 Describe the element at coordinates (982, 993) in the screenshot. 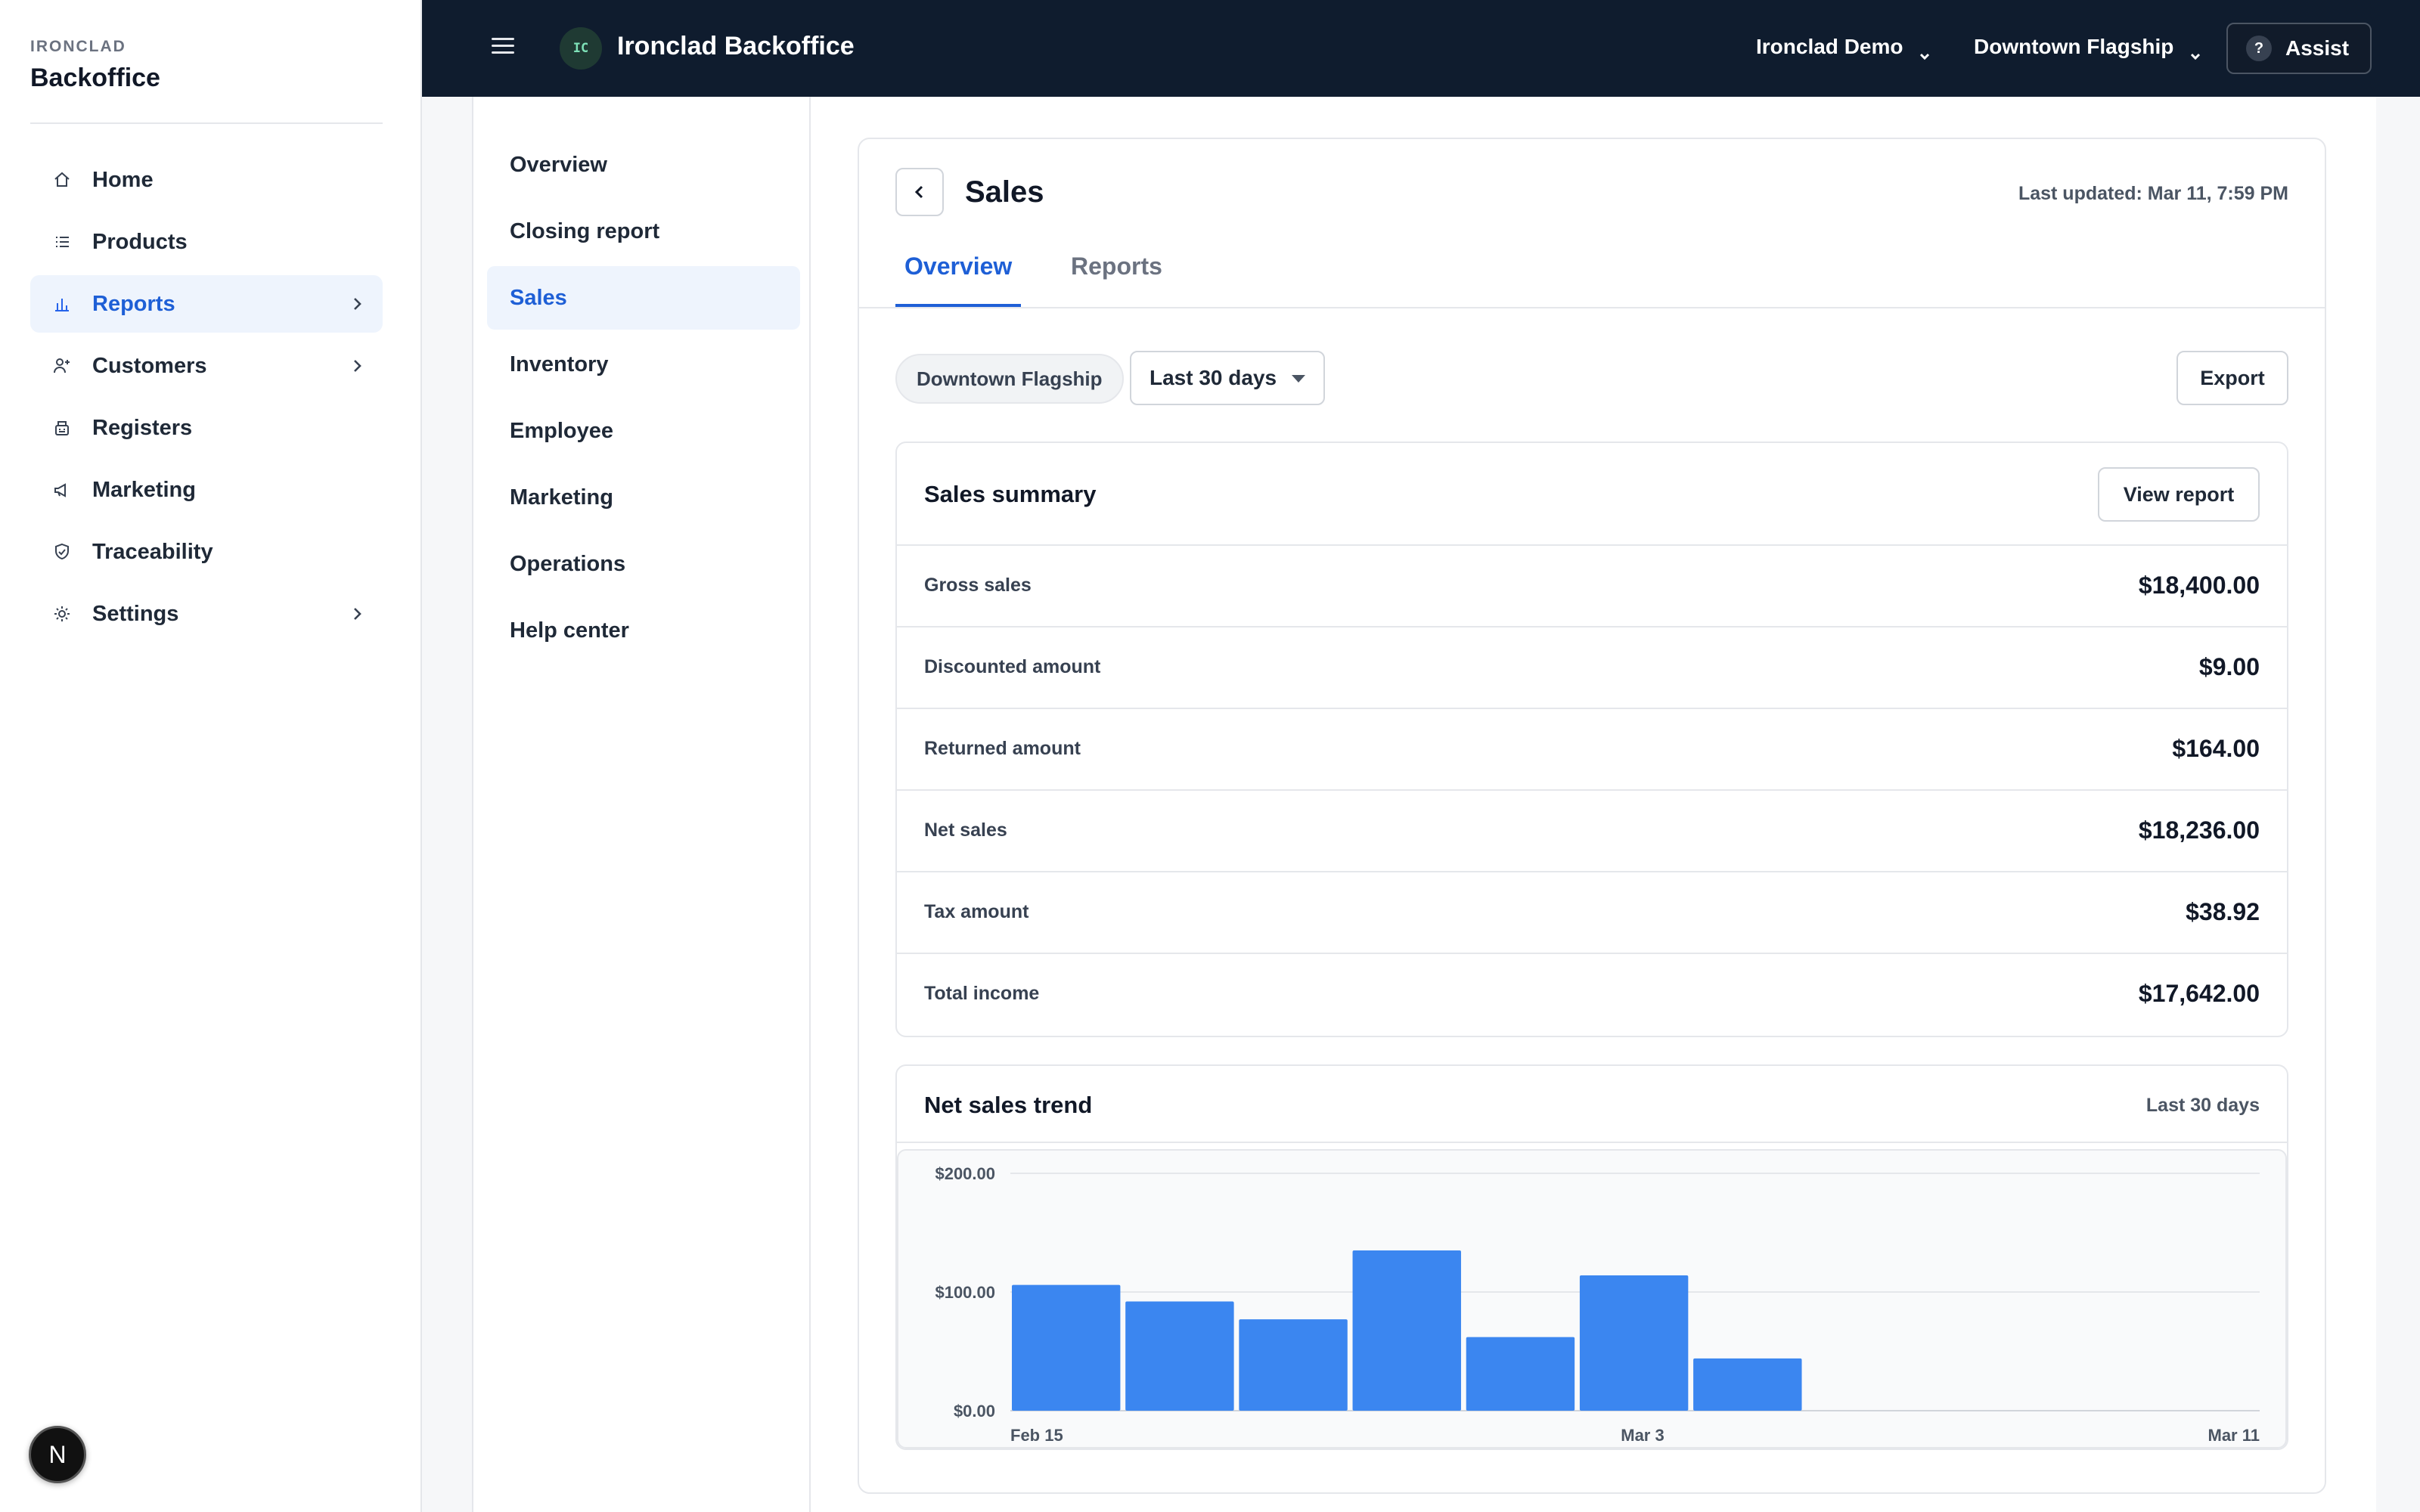

I see `summary-label: Total income` at that location.